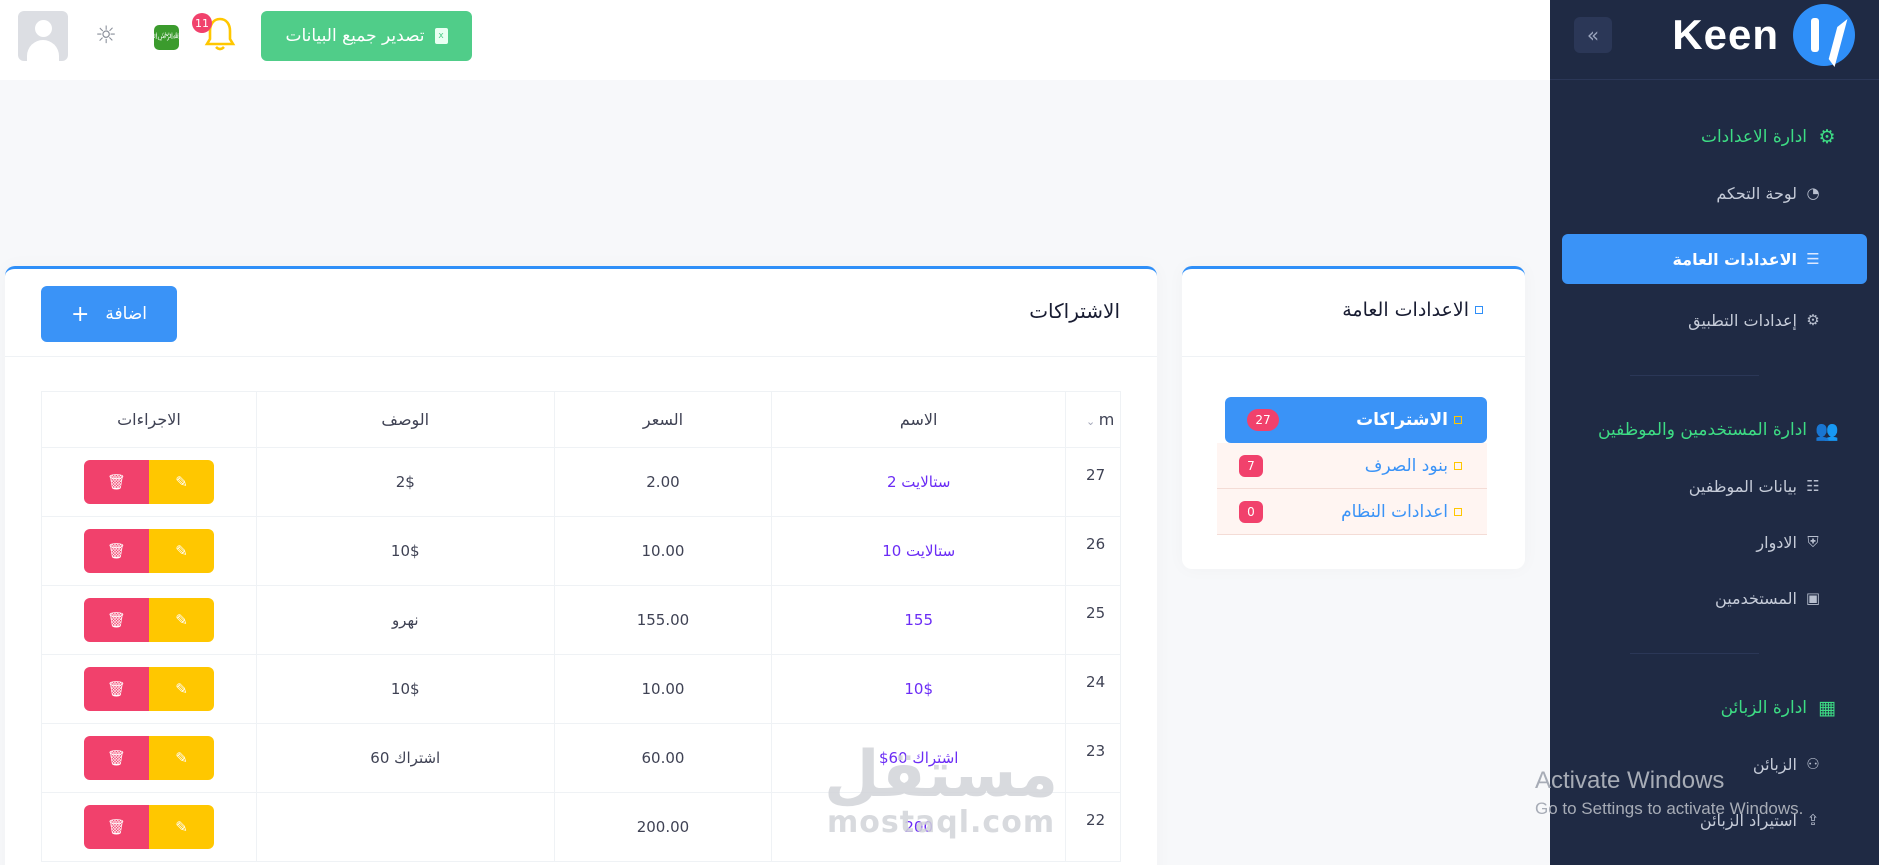  I want to click on settings-menu-text: اعدادات النظام, so click(1394, 511).